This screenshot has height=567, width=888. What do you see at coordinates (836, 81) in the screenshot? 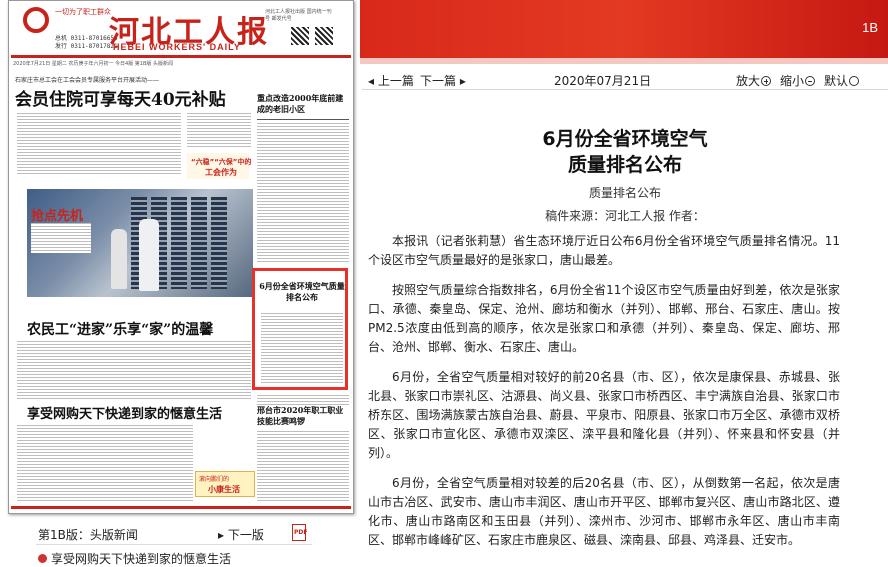
I see `zoom-default-label: 默认` at bounding box center [836, 81].